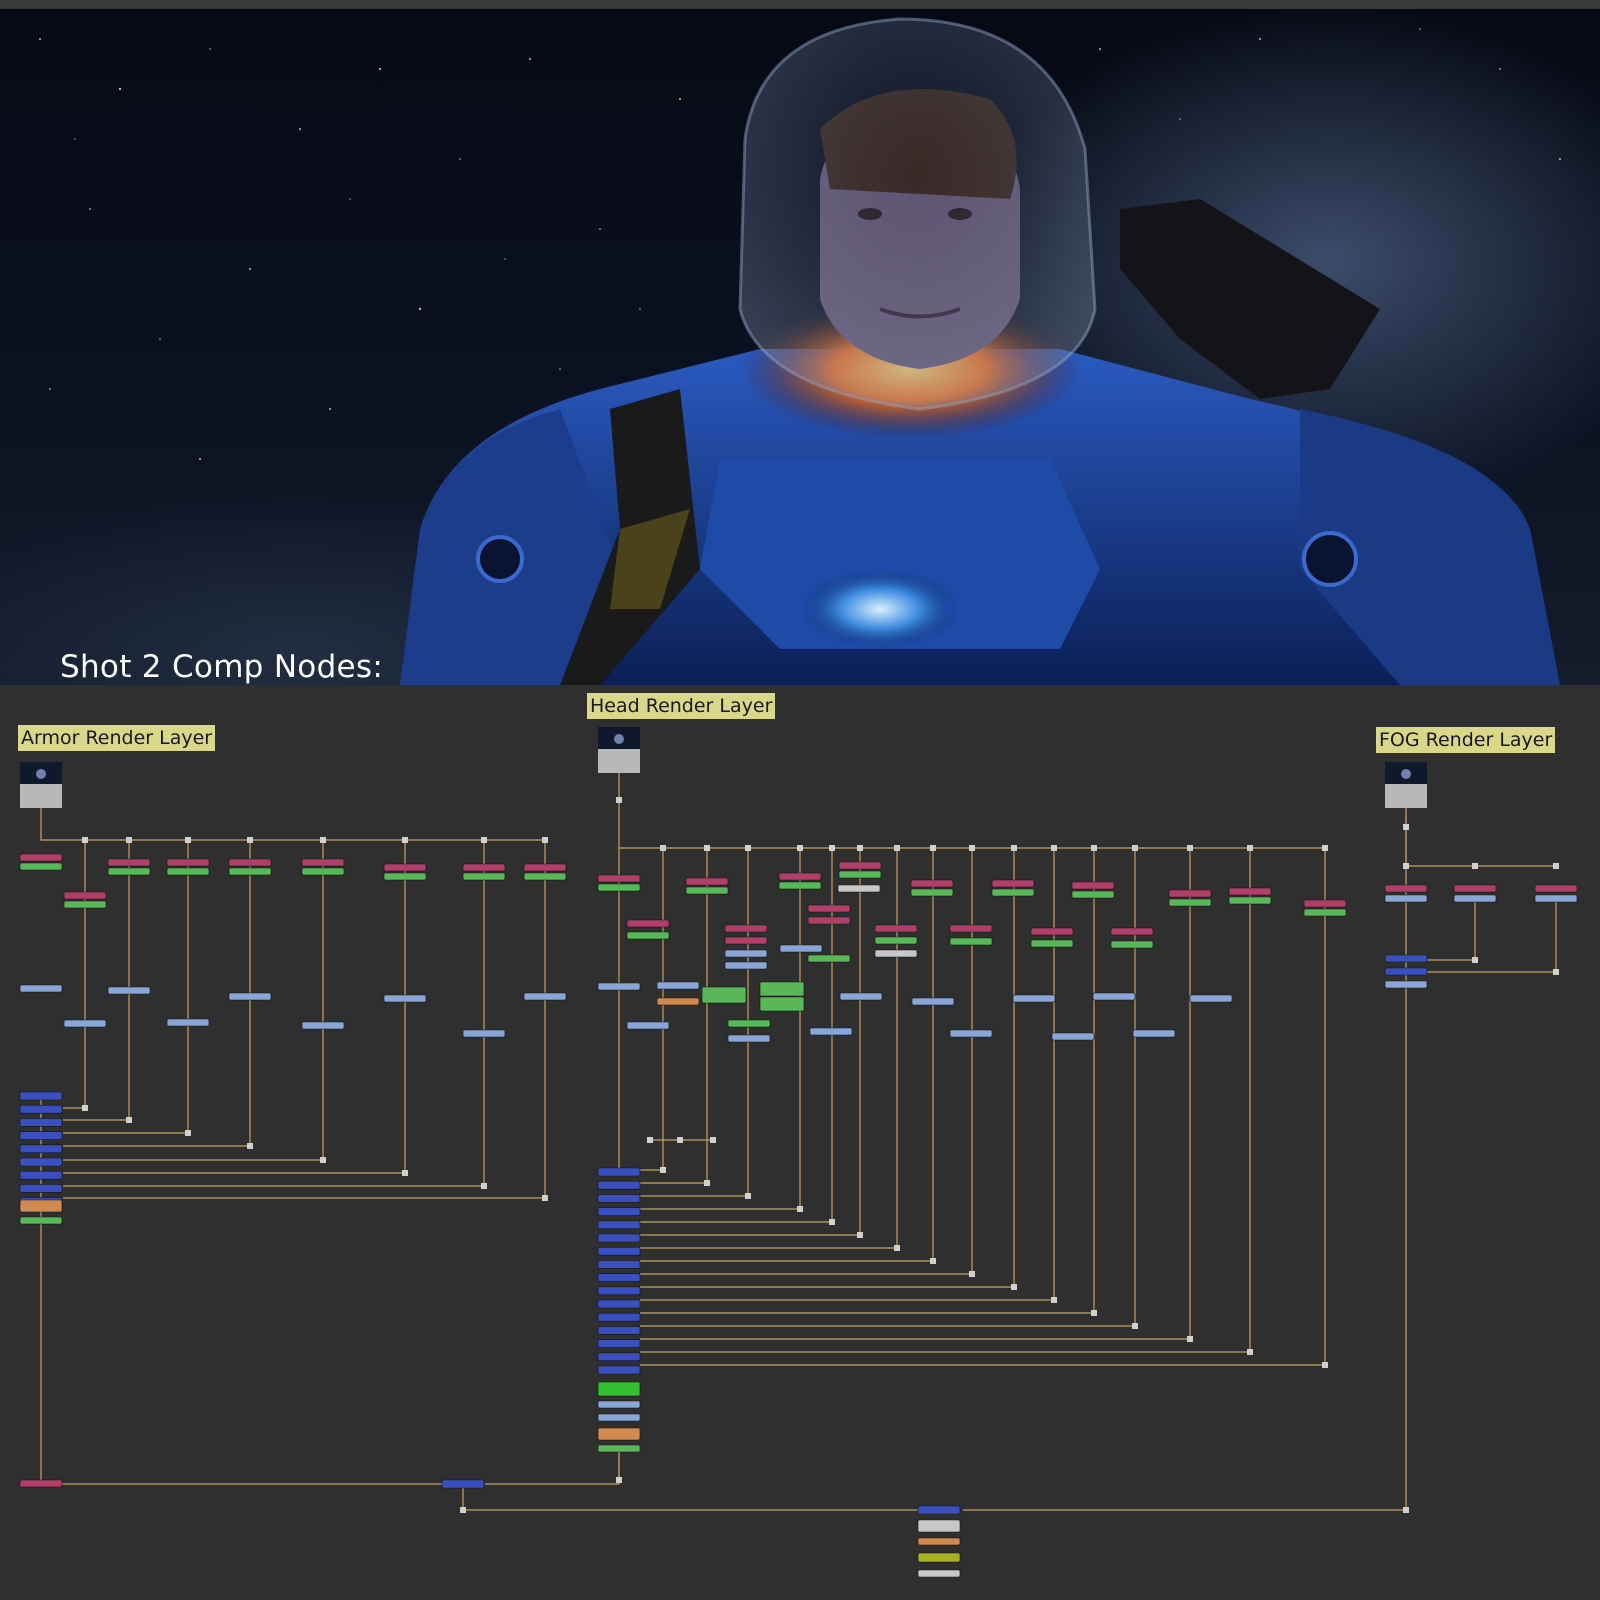 Image resolution: width=1600 pixels, height=1600 pixels. I want to click on read-node-armor, so click(41, 785).